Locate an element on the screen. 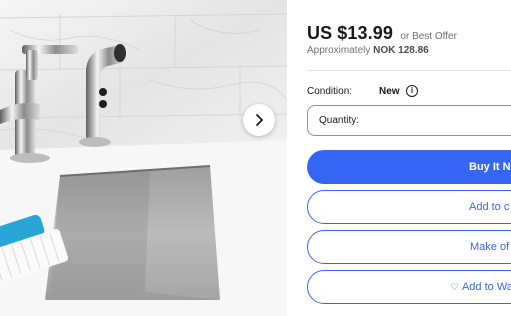 This screenshot has height=316, width=511. condition-label: Condition: is located at coordinates (330, 91).